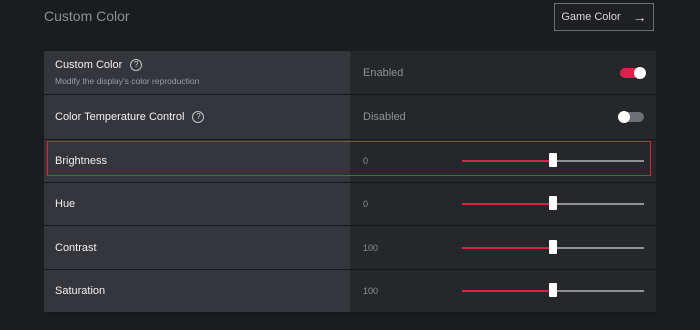 This screenshot has height=330, width=700. I want to click on custom-color-value-cell: Enabled, so click(503, 72).